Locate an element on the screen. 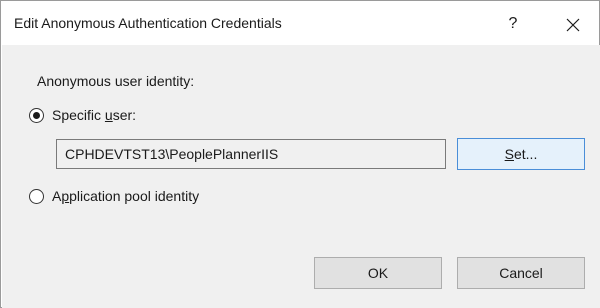  specific-user-label: Specific user: is located at coordinates (94, 115).